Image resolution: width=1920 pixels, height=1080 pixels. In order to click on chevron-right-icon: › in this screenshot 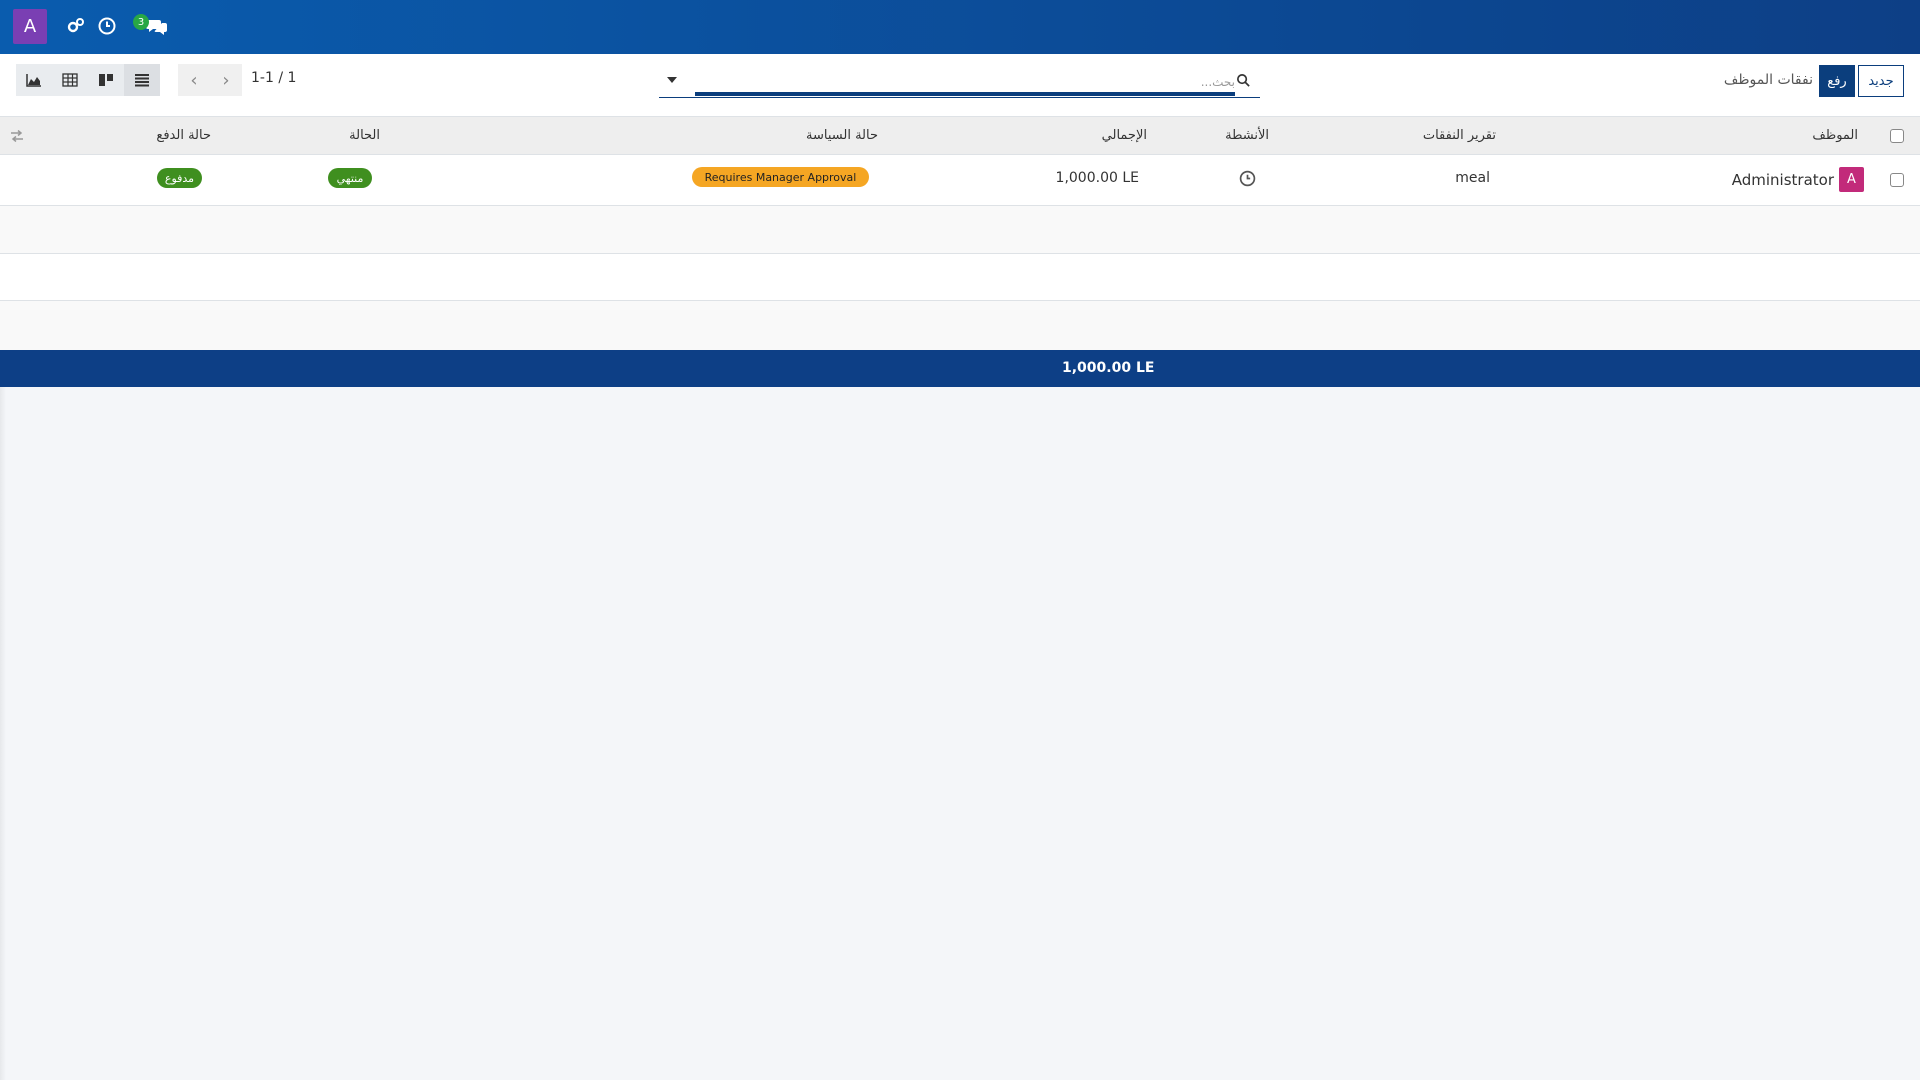, I will do `click(226, 80)`.